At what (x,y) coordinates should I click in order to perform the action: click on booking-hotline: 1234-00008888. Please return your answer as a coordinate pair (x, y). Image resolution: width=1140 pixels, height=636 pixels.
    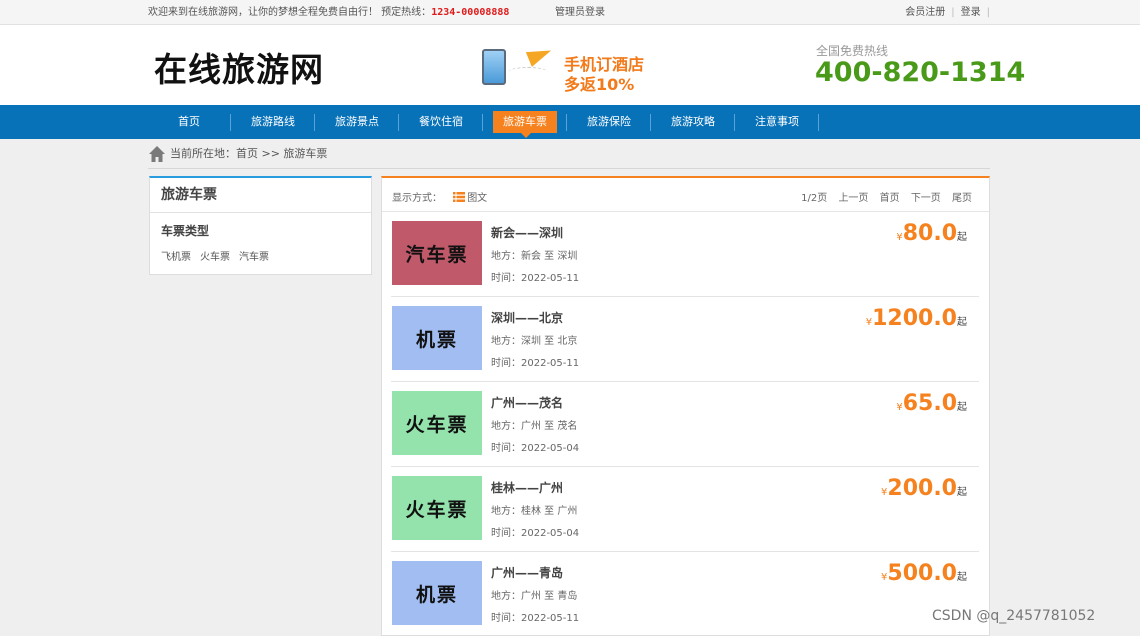
    Looking at the image, I should click on (470, 12).